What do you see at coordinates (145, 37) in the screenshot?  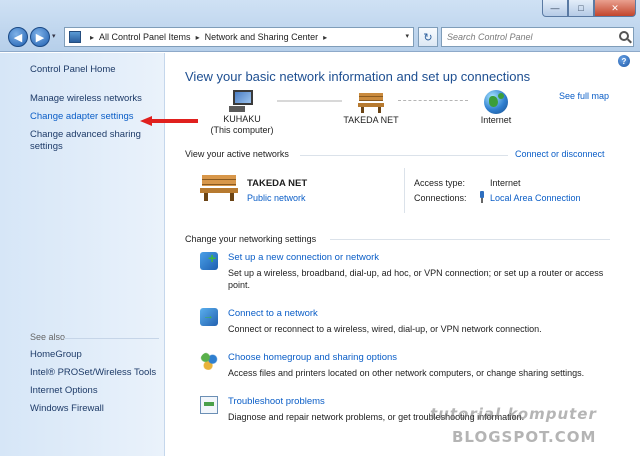 I see `breadcrumb-all-control-panel-items: All Control Panel Items` at bounding box center [145, 37].